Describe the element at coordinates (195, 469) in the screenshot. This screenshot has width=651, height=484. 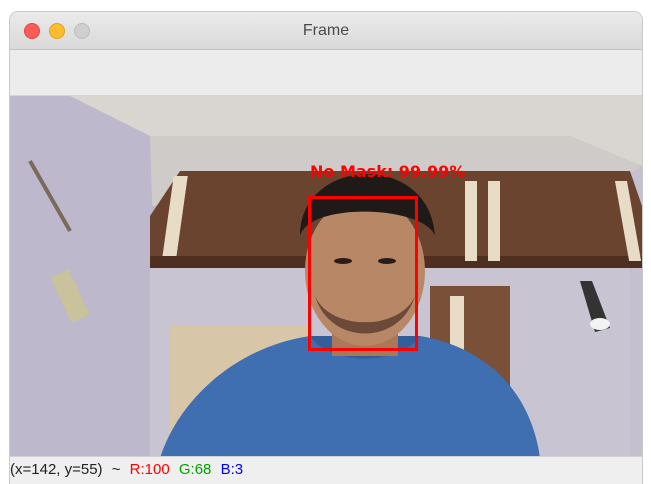
I see `pixel-green-value: G:68` at that location.